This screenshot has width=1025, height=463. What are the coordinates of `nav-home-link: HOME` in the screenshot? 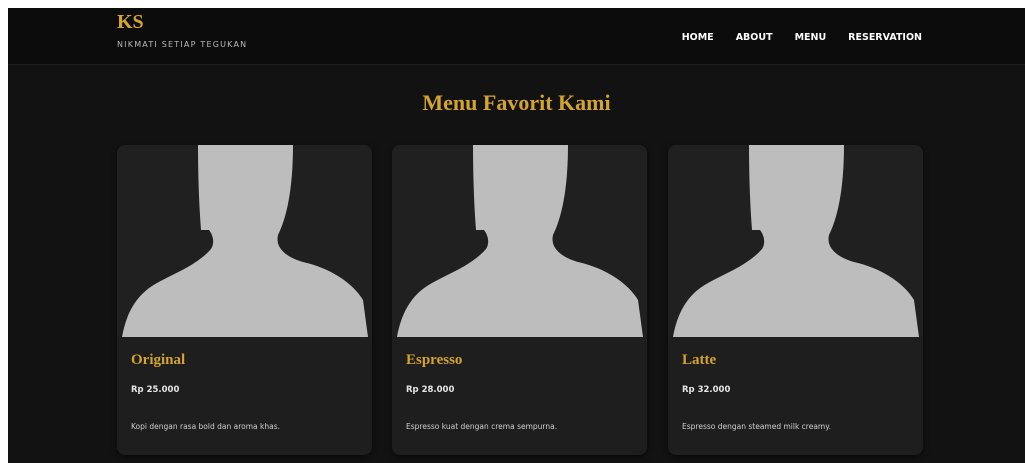 It's located at (698, 37).